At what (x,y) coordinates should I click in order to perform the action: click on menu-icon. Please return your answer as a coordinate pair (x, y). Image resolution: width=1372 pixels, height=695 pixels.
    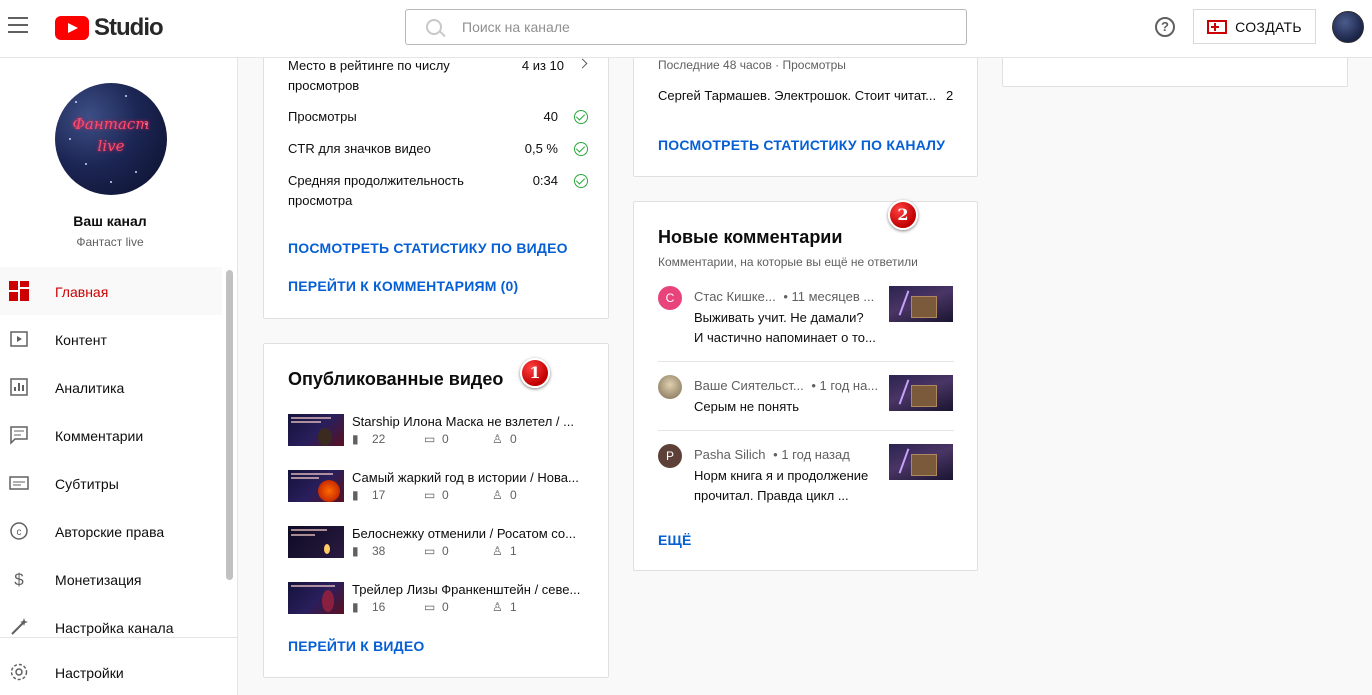
    Looking at the image, I should click on (18, 25).